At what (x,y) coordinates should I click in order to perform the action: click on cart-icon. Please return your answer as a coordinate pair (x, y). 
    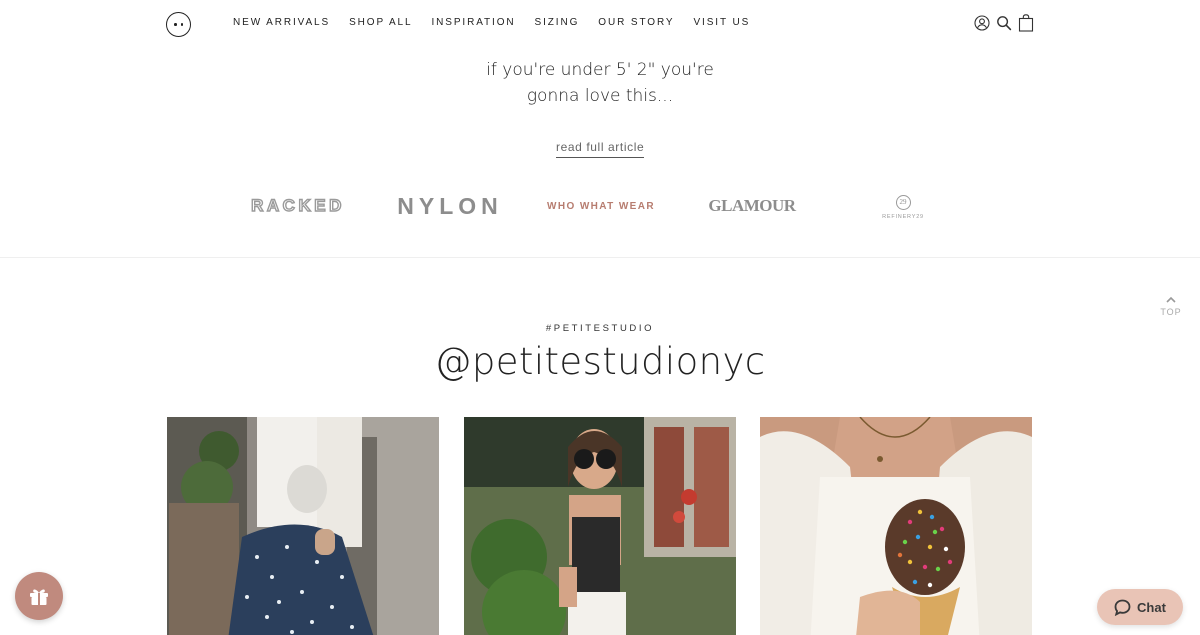
    Looking at the image, I should click on (1026, 23).